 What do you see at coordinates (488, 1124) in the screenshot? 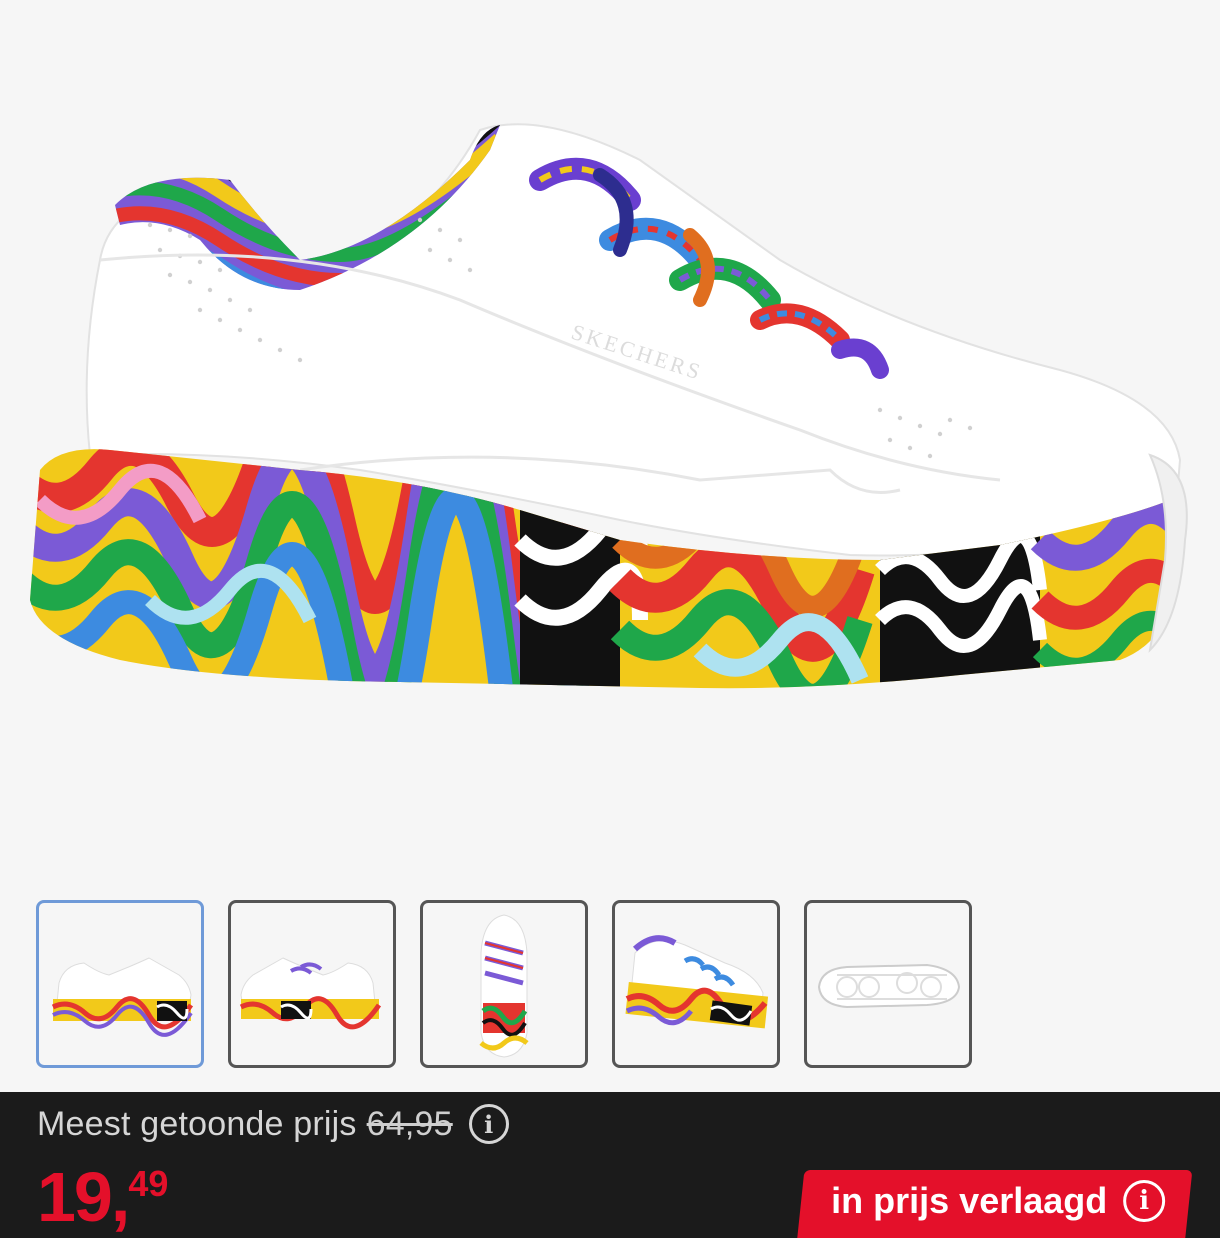
I see `info-icon: i` at bounding box center [488, 1124].